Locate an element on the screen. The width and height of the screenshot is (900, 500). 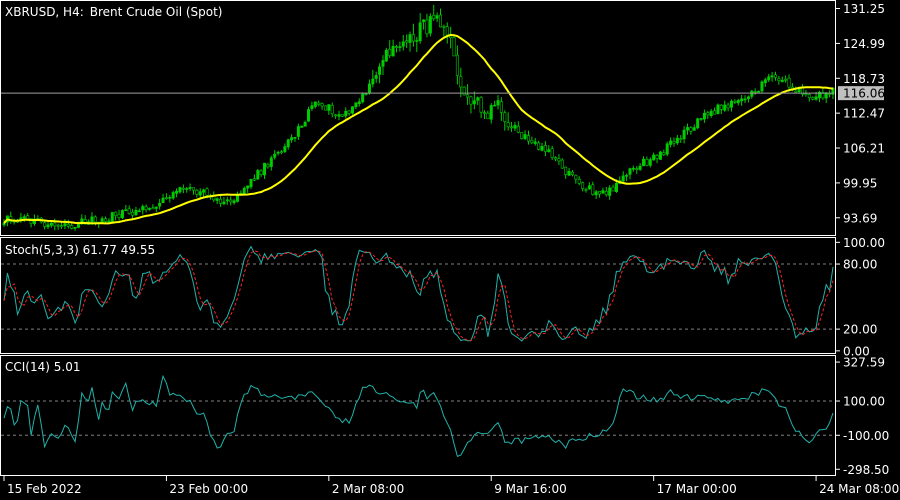
current-price-label: 116.06 is located at coordinates (864, 94).